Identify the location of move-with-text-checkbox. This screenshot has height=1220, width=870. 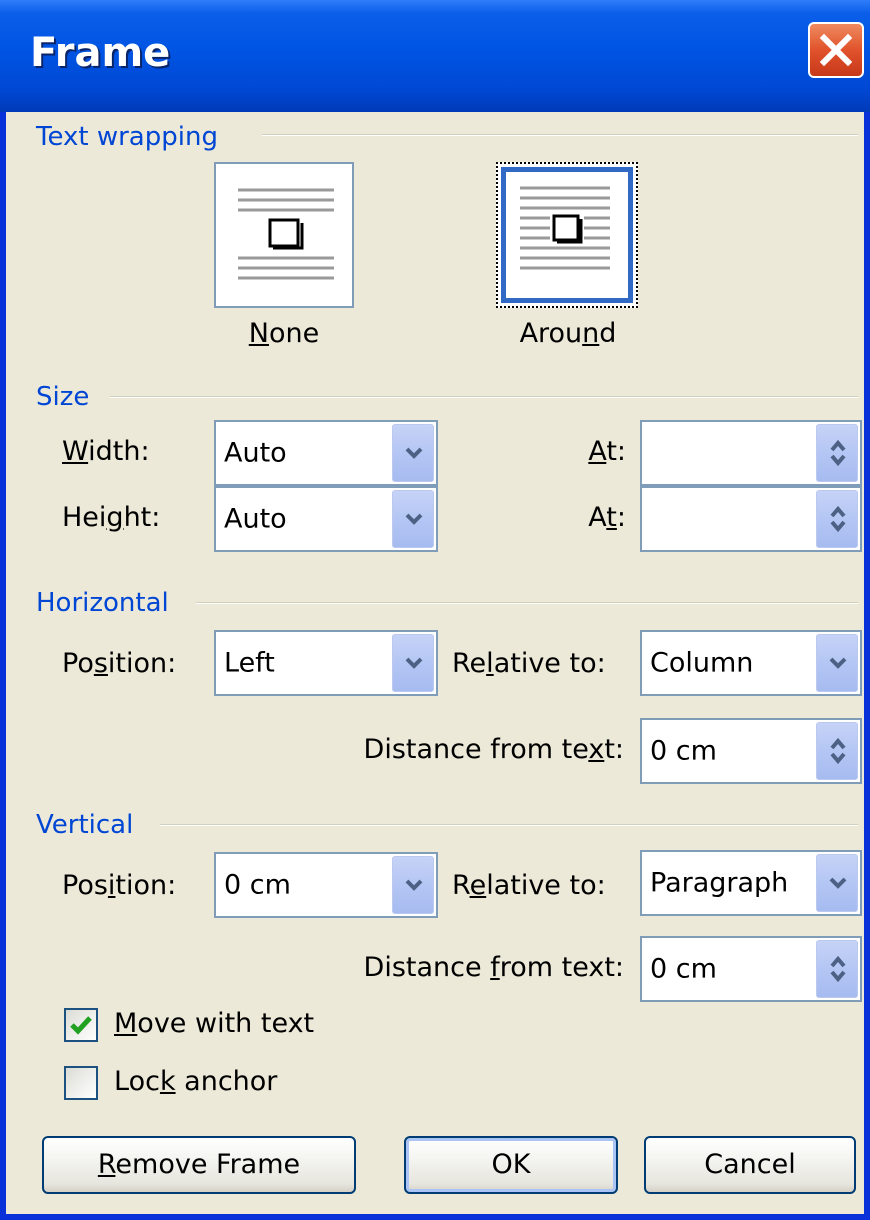
(81, 1025).